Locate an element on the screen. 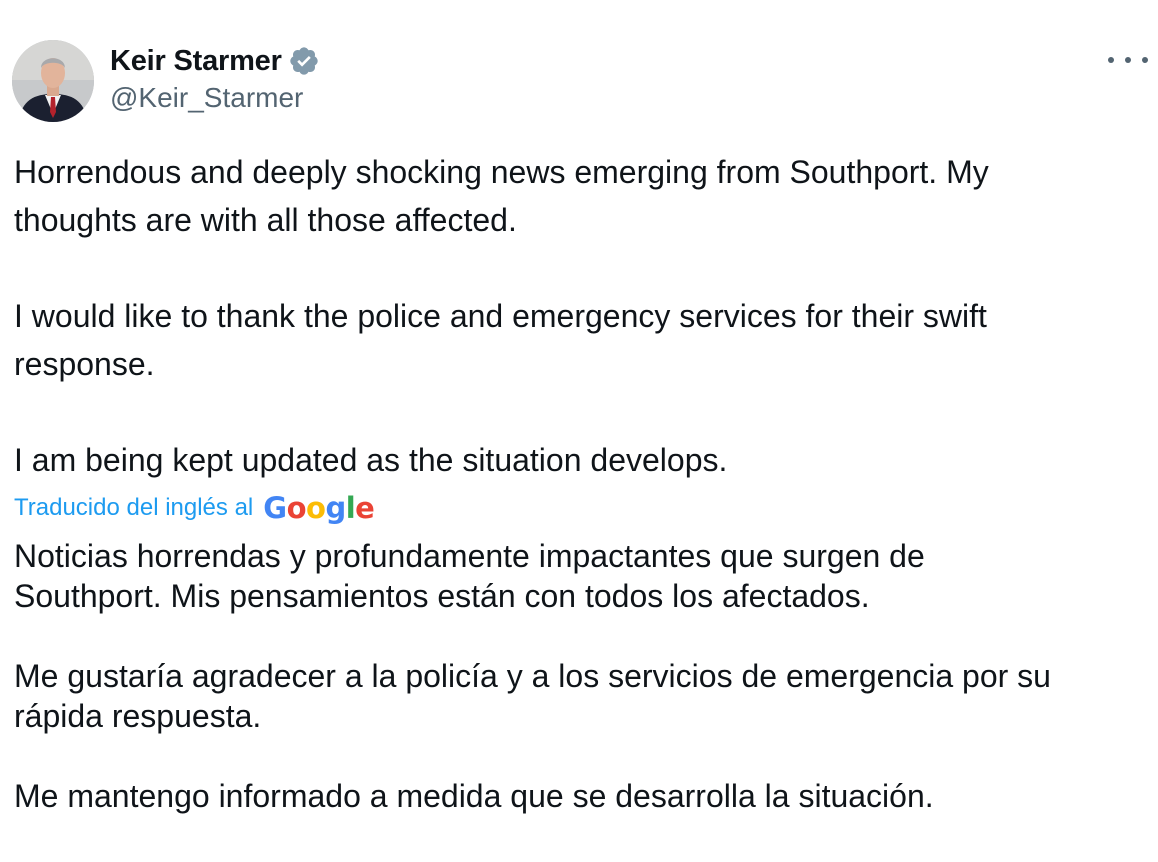 The height and width of the screenshot is (862, 1158). translated-from-label: Traducido del inglés al is located at coordinates (133, 508).